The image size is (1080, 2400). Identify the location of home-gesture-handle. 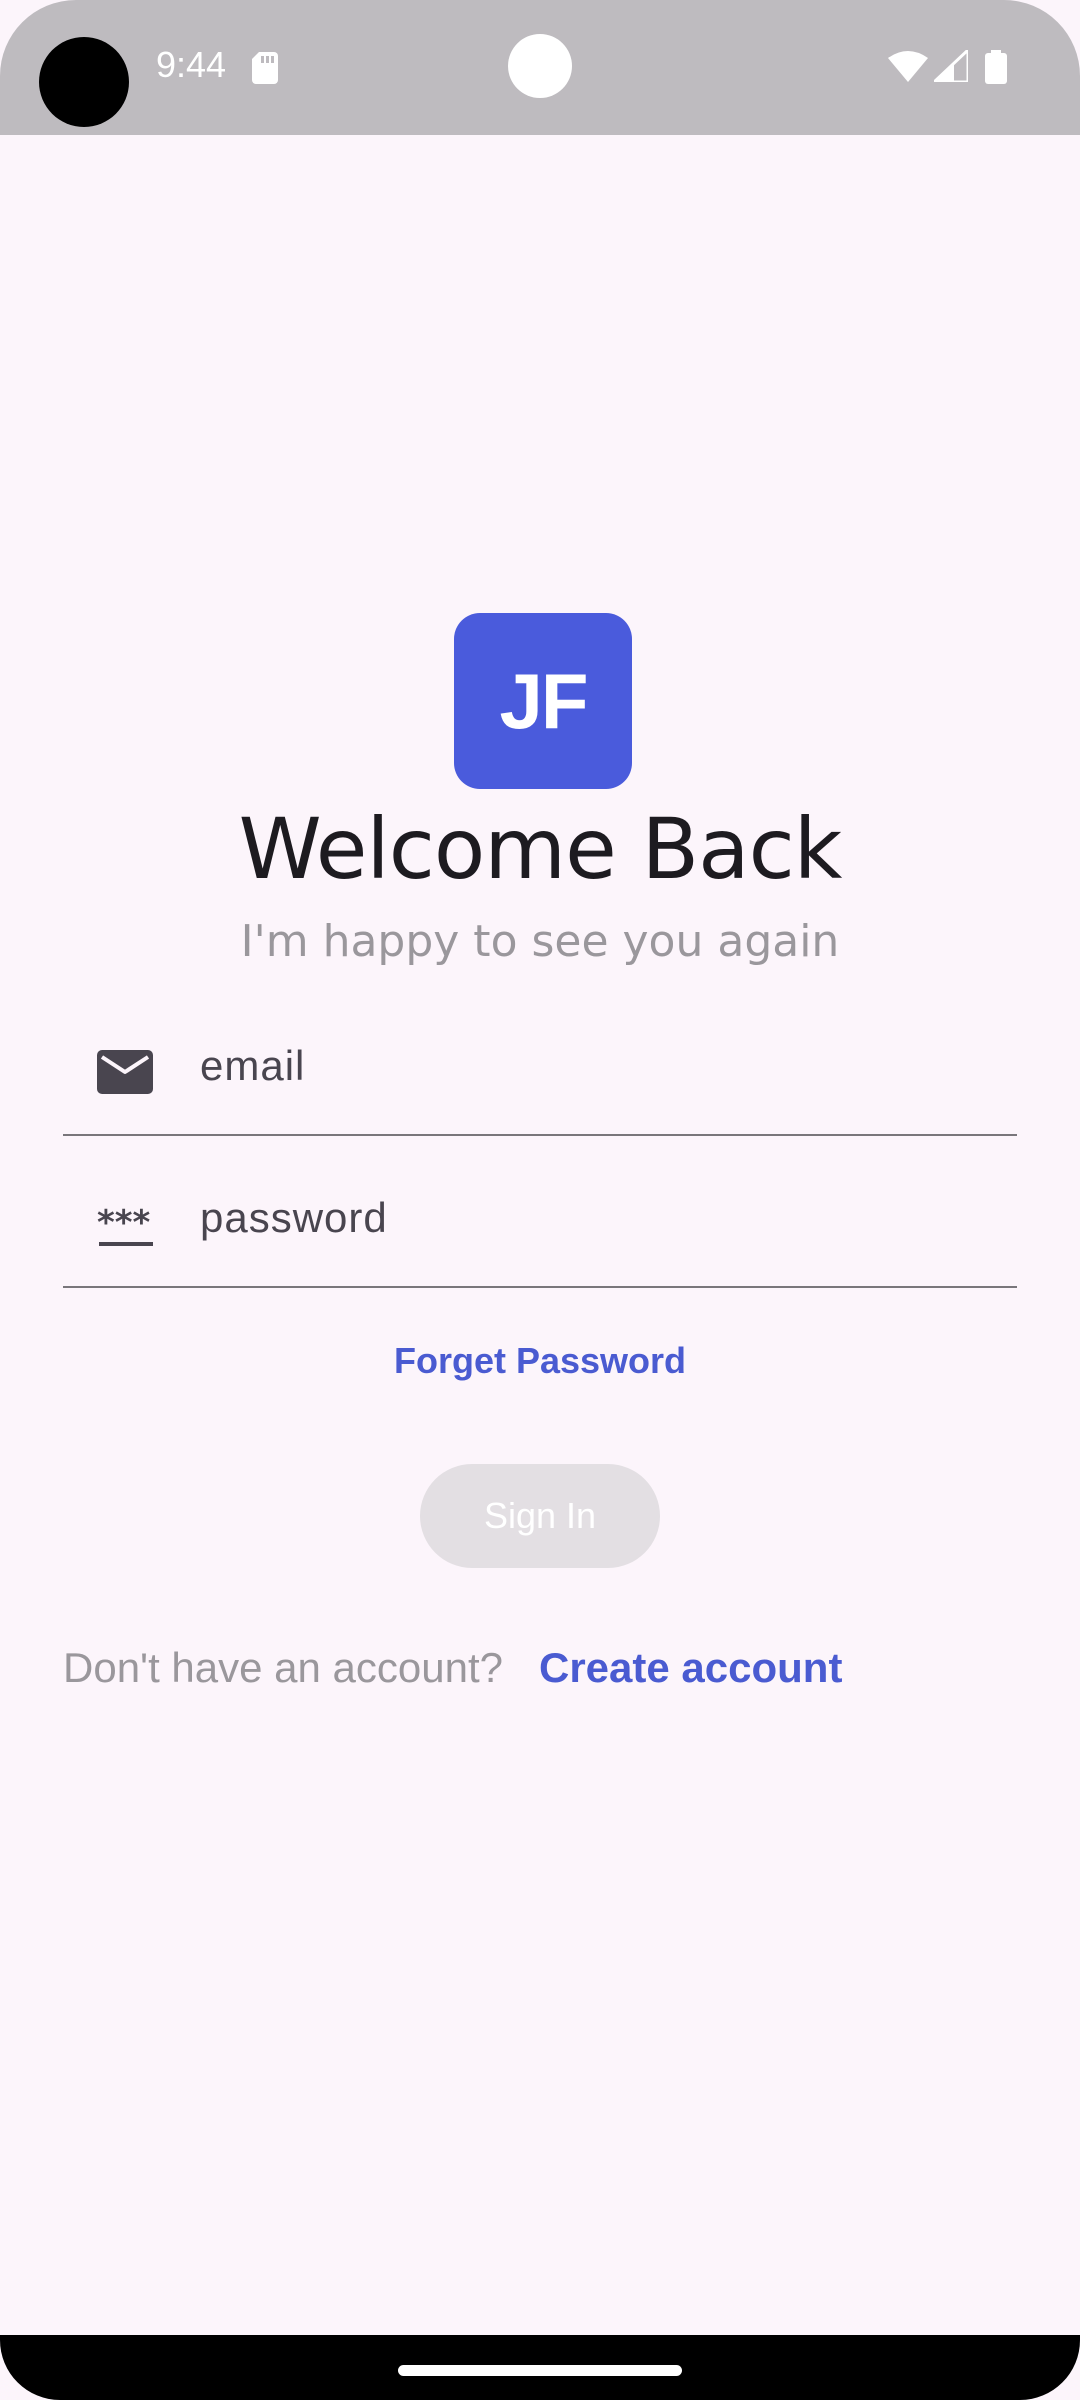
(540, 2370).